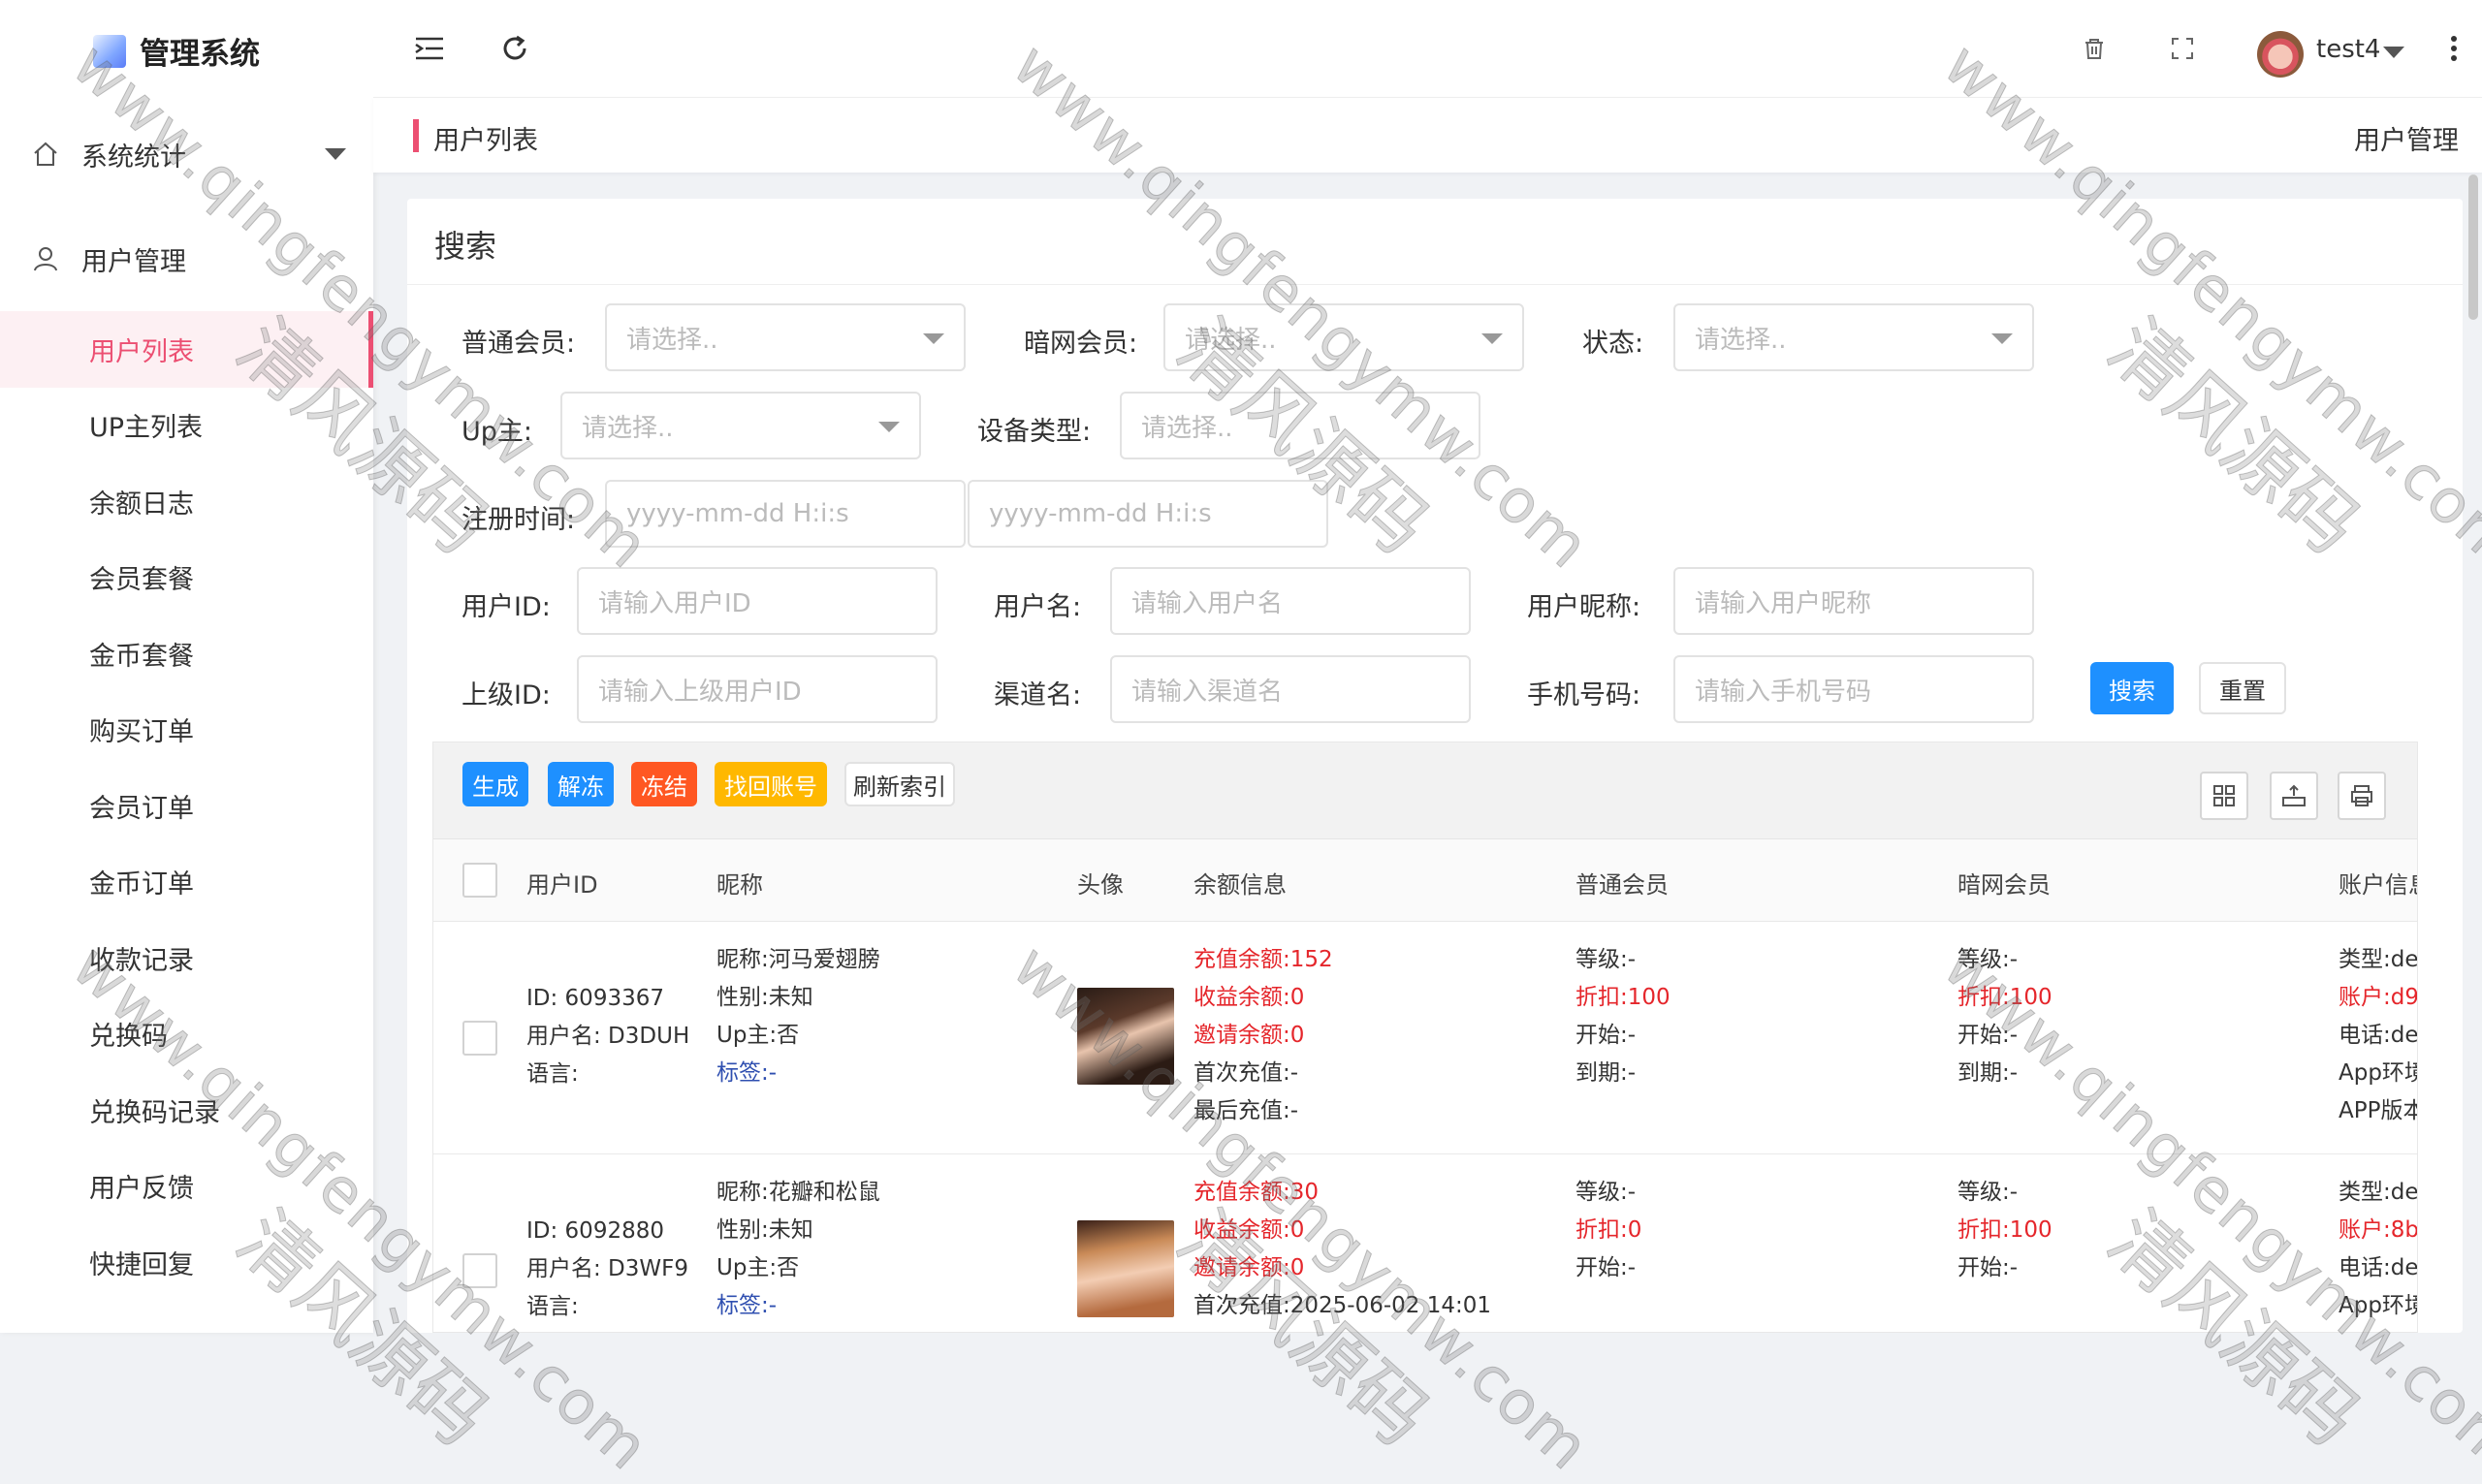  Describe the element at coordinates (186, 502) in the screenshot. I see `sidebar-item-balance-log: 余额日志` at that location.